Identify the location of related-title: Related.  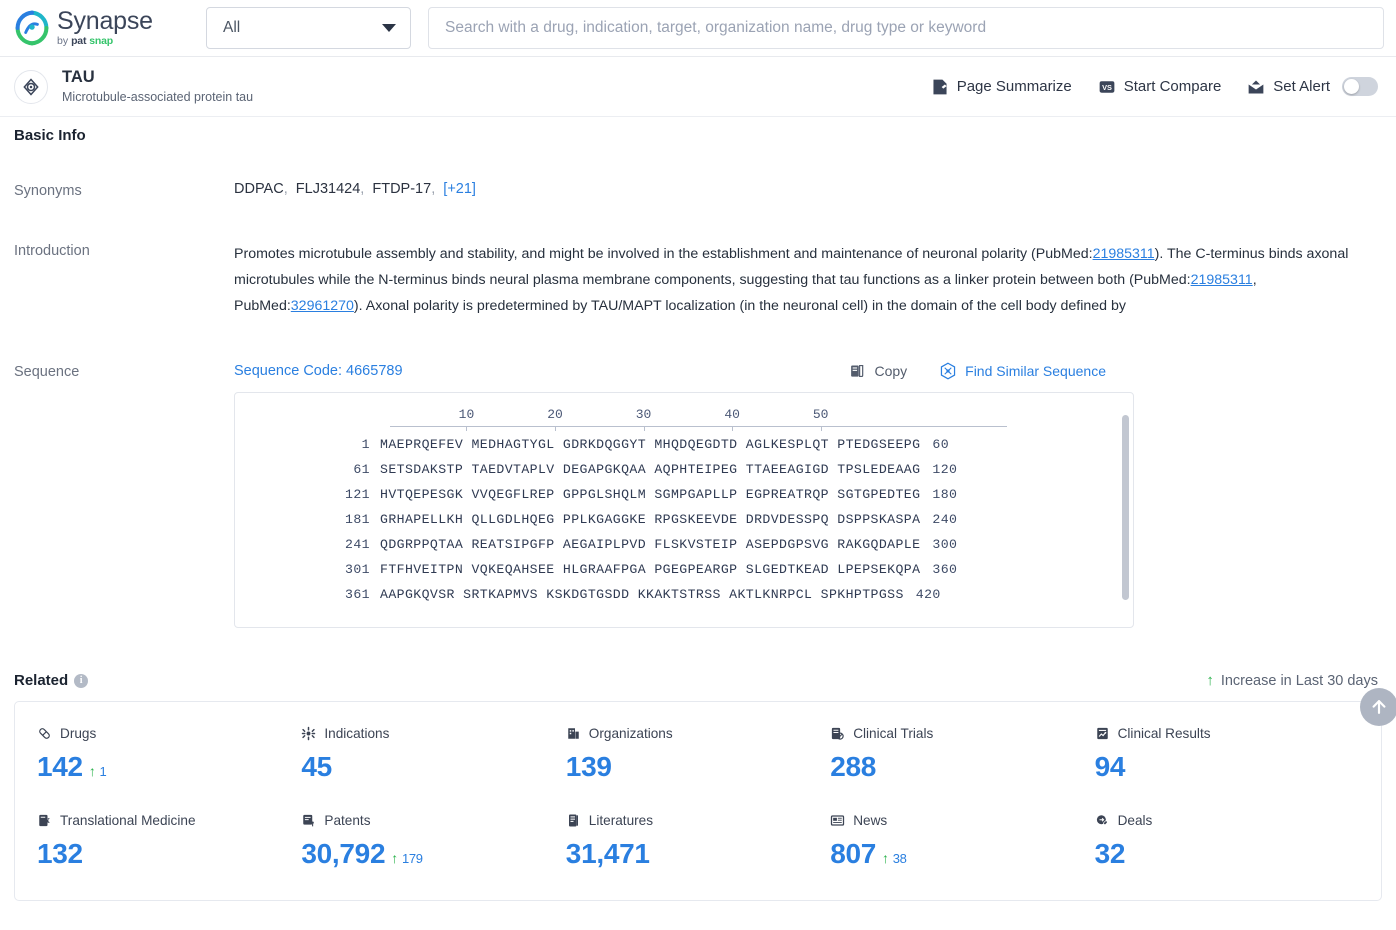
(41, 680).